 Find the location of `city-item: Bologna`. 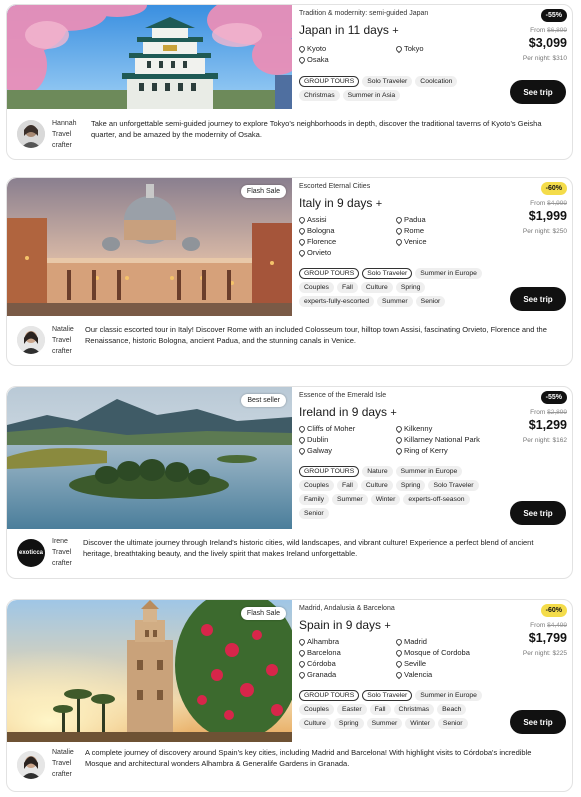

city-item: Bologna is located at coordinates (346, 230).